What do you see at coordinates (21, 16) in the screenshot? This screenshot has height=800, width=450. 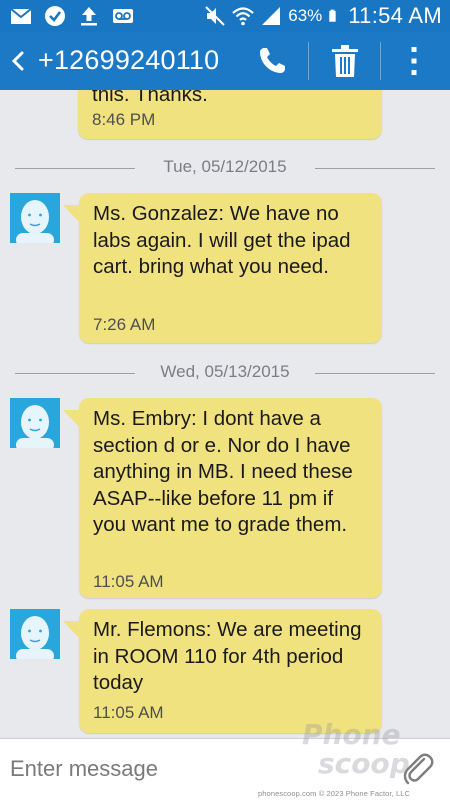 I see `mail-icon` at bounding box center [21, 16].